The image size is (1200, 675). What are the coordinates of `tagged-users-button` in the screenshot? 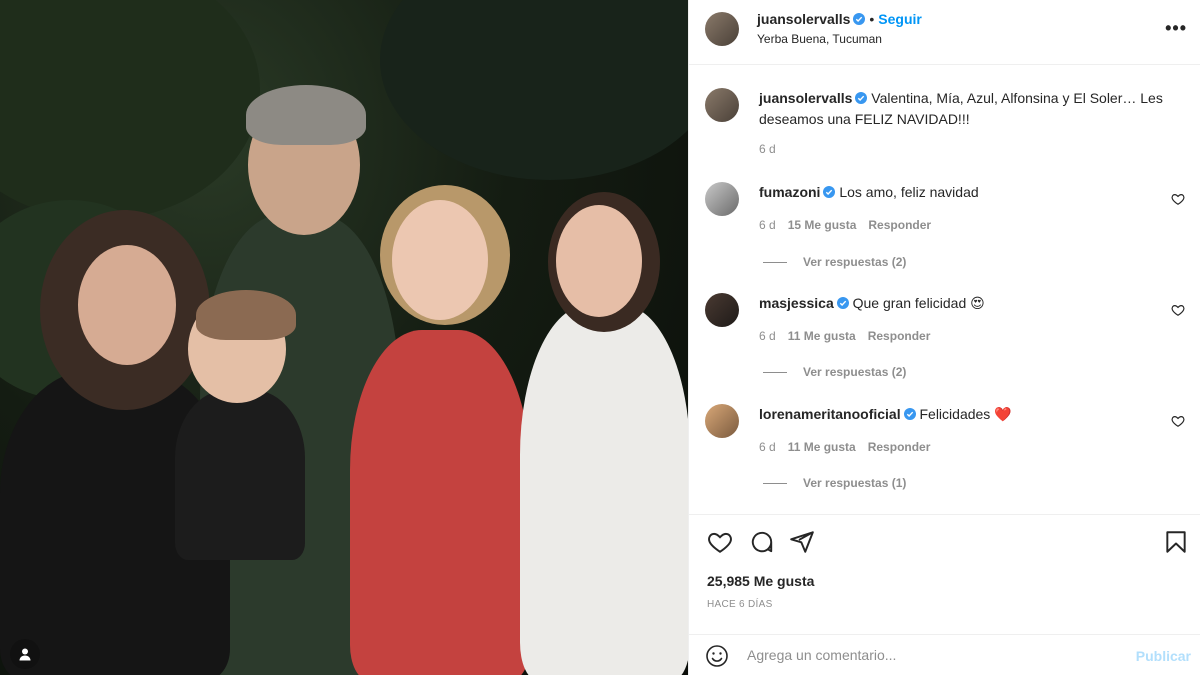 It's located at (25, 654).